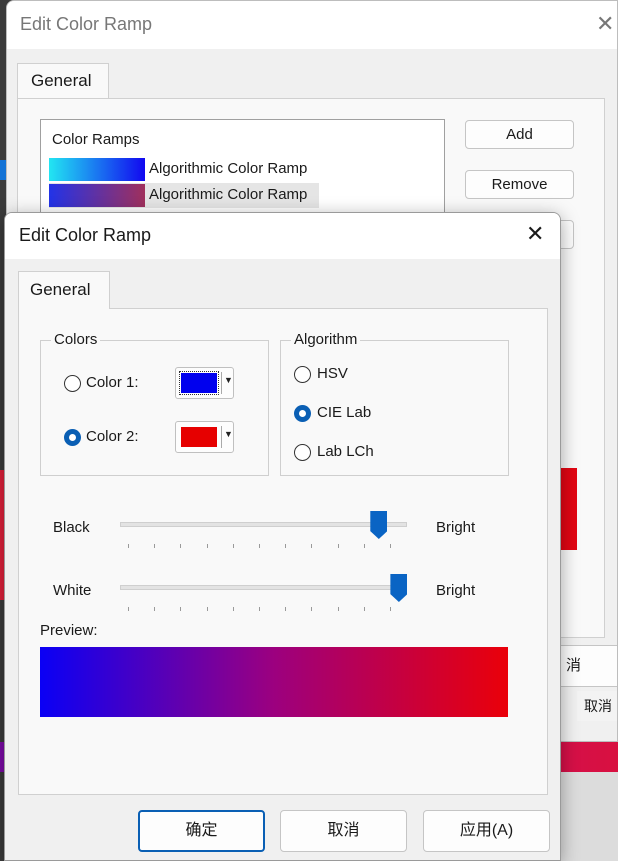 The image size is (618, 861). What do you see at coordinates (263, 524) in the screenshot?
I see `black-slider-track` at bounding box center [263, 524].